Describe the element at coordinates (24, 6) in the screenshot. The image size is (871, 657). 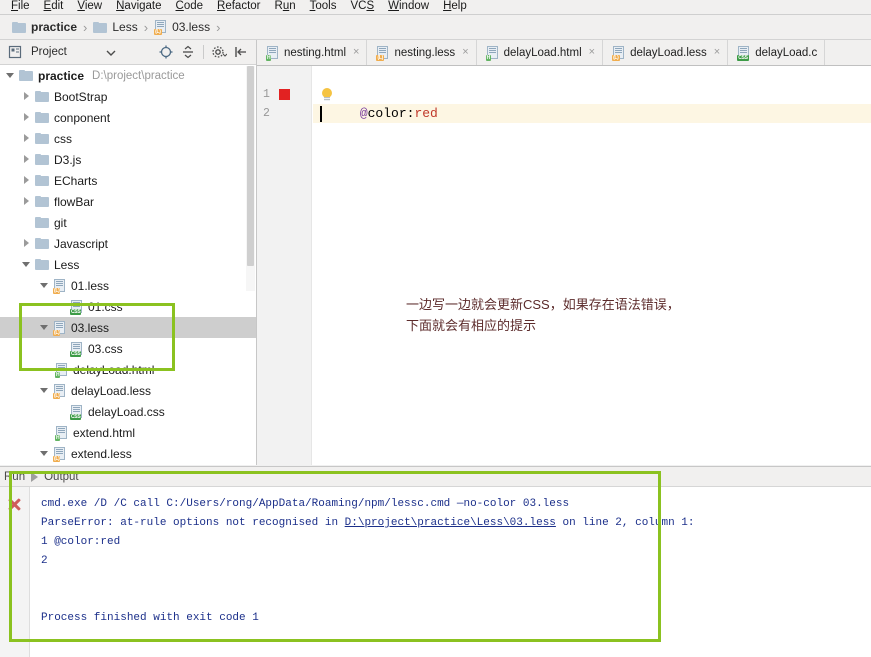
I see `menu-post: ile` at that location.